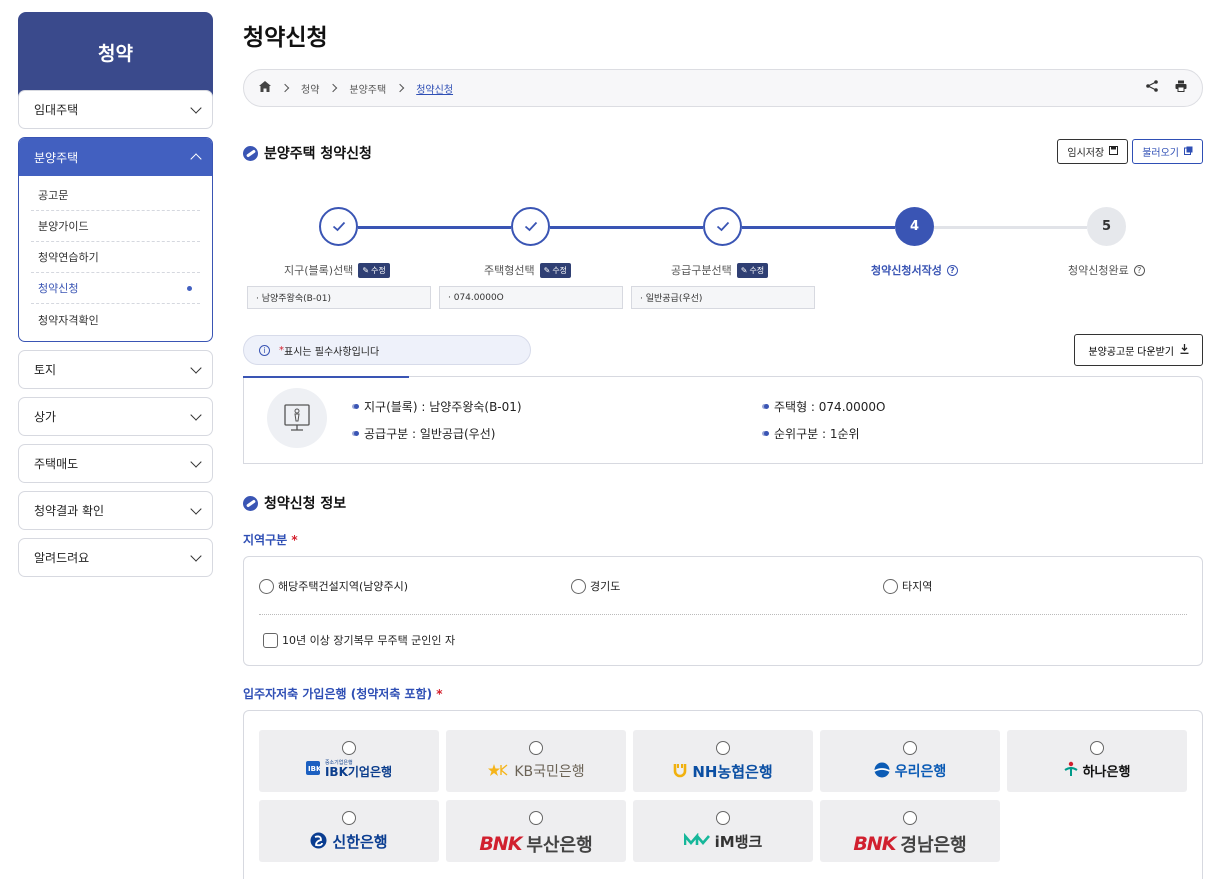 This screenshot has width=1207, height=879. I want to click on bank-option-kb: KB국민은행, so click(536, 761).